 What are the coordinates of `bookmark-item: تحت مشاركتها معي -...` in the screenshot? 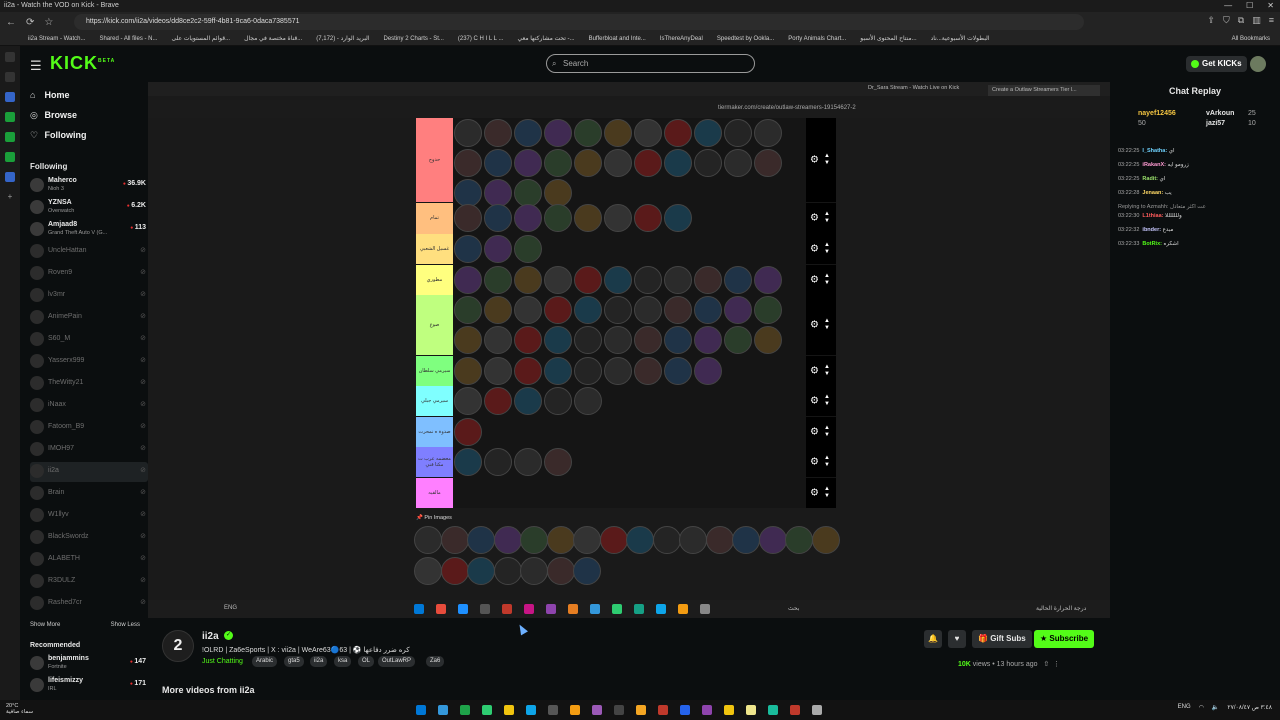 It's located at (545, 38).